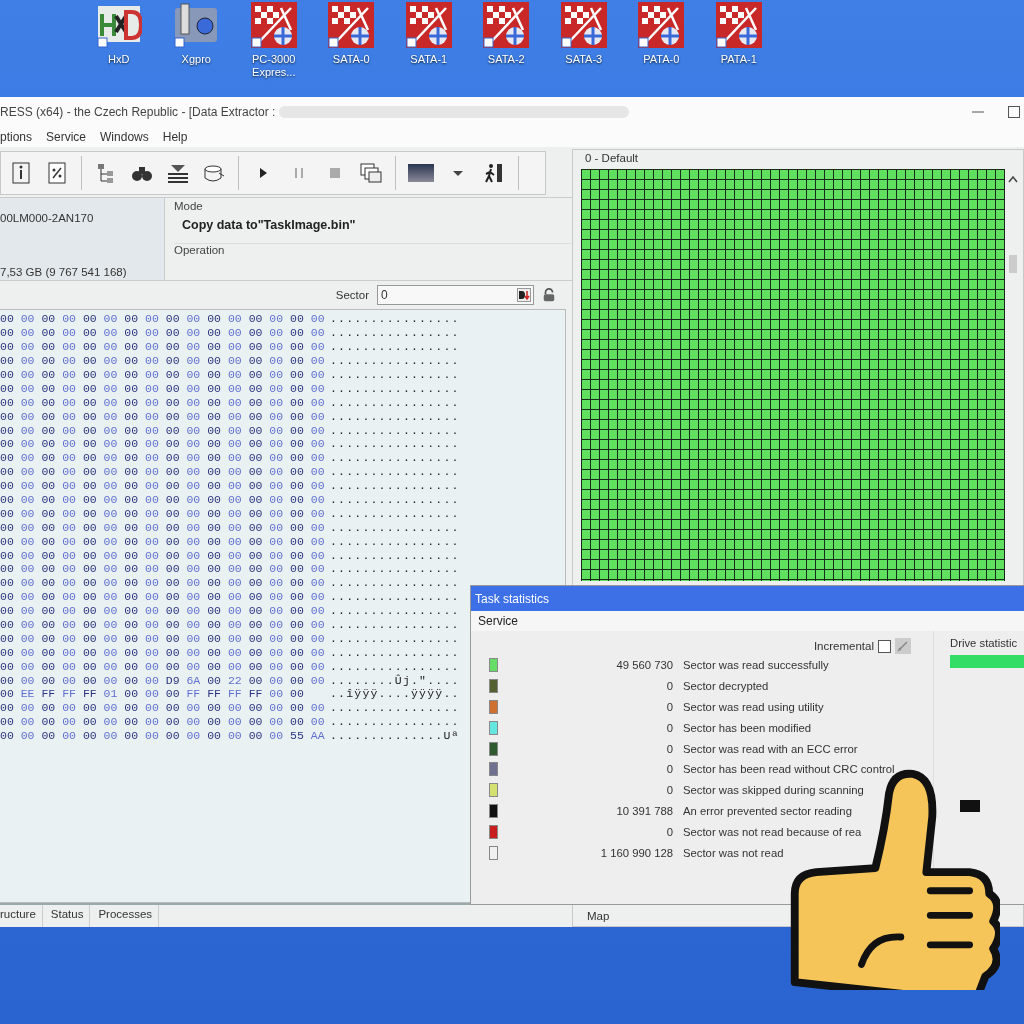 The image size is (1024, 1024). What do you see at coordinates (843, 646) in the screenshot?
I see `incremental-label: Incremental` at bounding box center [843, 646].